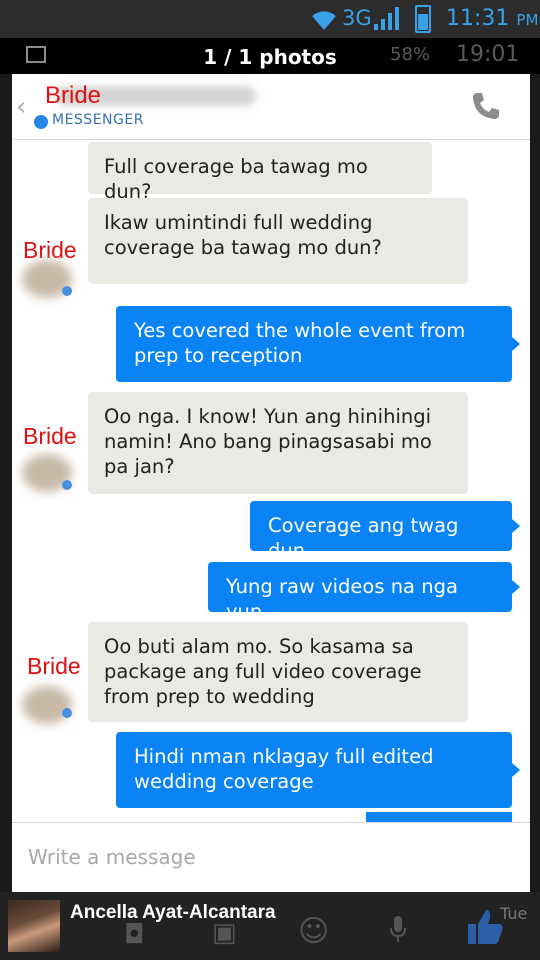 The width and height of the screenshot is (540, 960). I want to click on wifi-icon, so click(324, 20).